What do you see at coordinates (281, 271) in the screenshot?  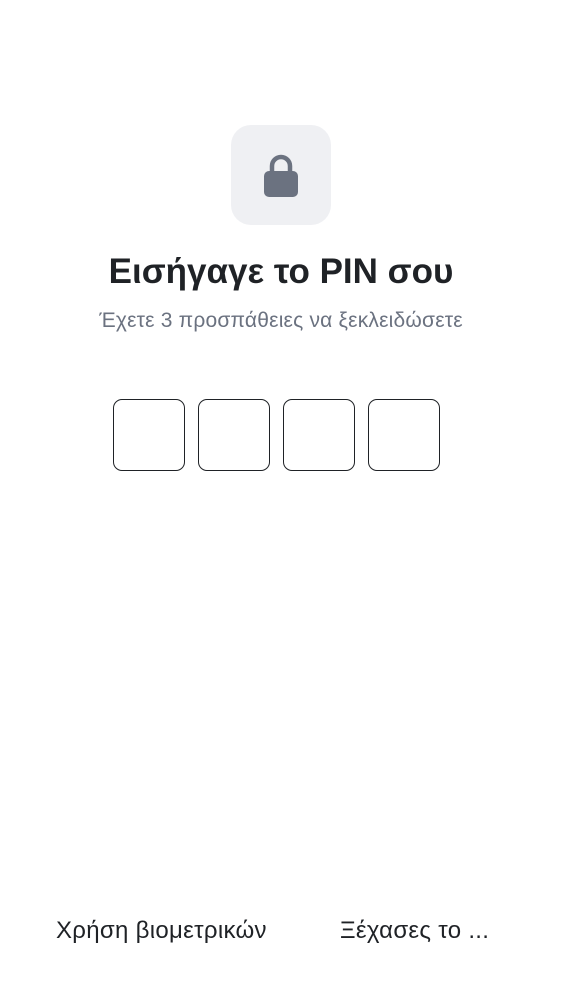 I see `page-title: Εισήγαγε το PIN σου` at bounding box center [281, 271].